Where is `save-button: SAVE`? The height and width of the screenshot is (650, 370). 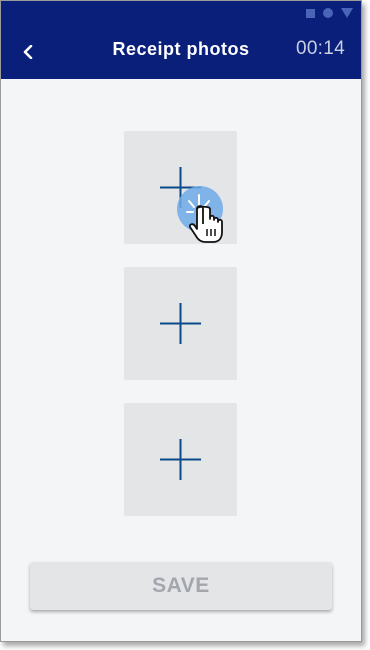
save-button: SAVE is located at coordinates (181, 586).